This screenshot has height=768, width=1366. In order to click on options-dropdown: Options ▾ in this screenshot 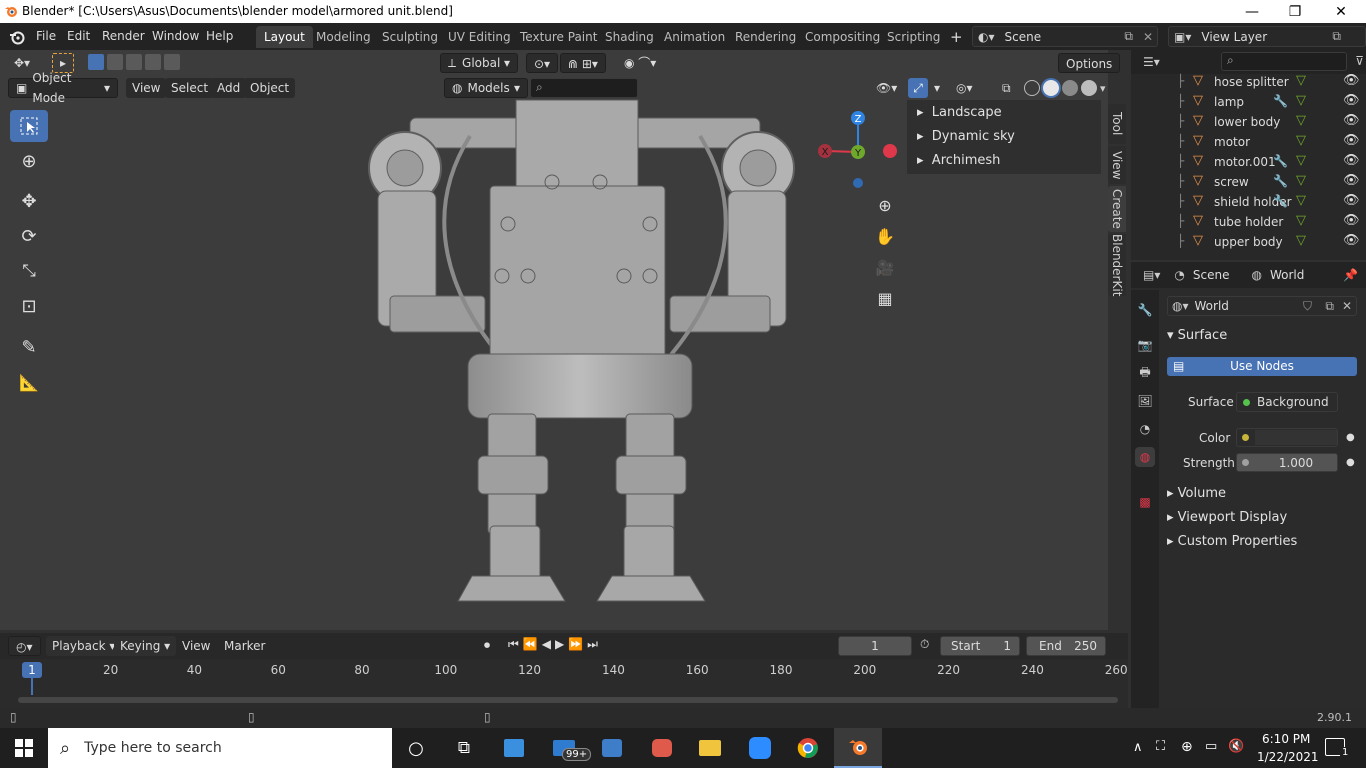, I will do `click(1089, 72)`.